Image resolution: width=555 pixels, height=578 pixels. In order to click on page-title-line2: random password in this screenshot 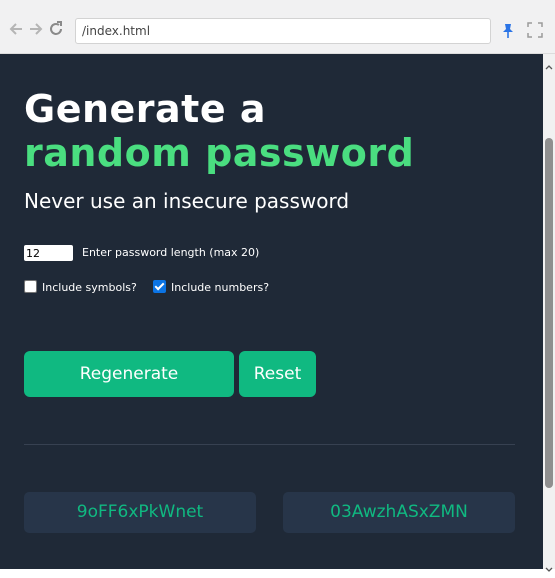, I will do `click(219, 153)`.